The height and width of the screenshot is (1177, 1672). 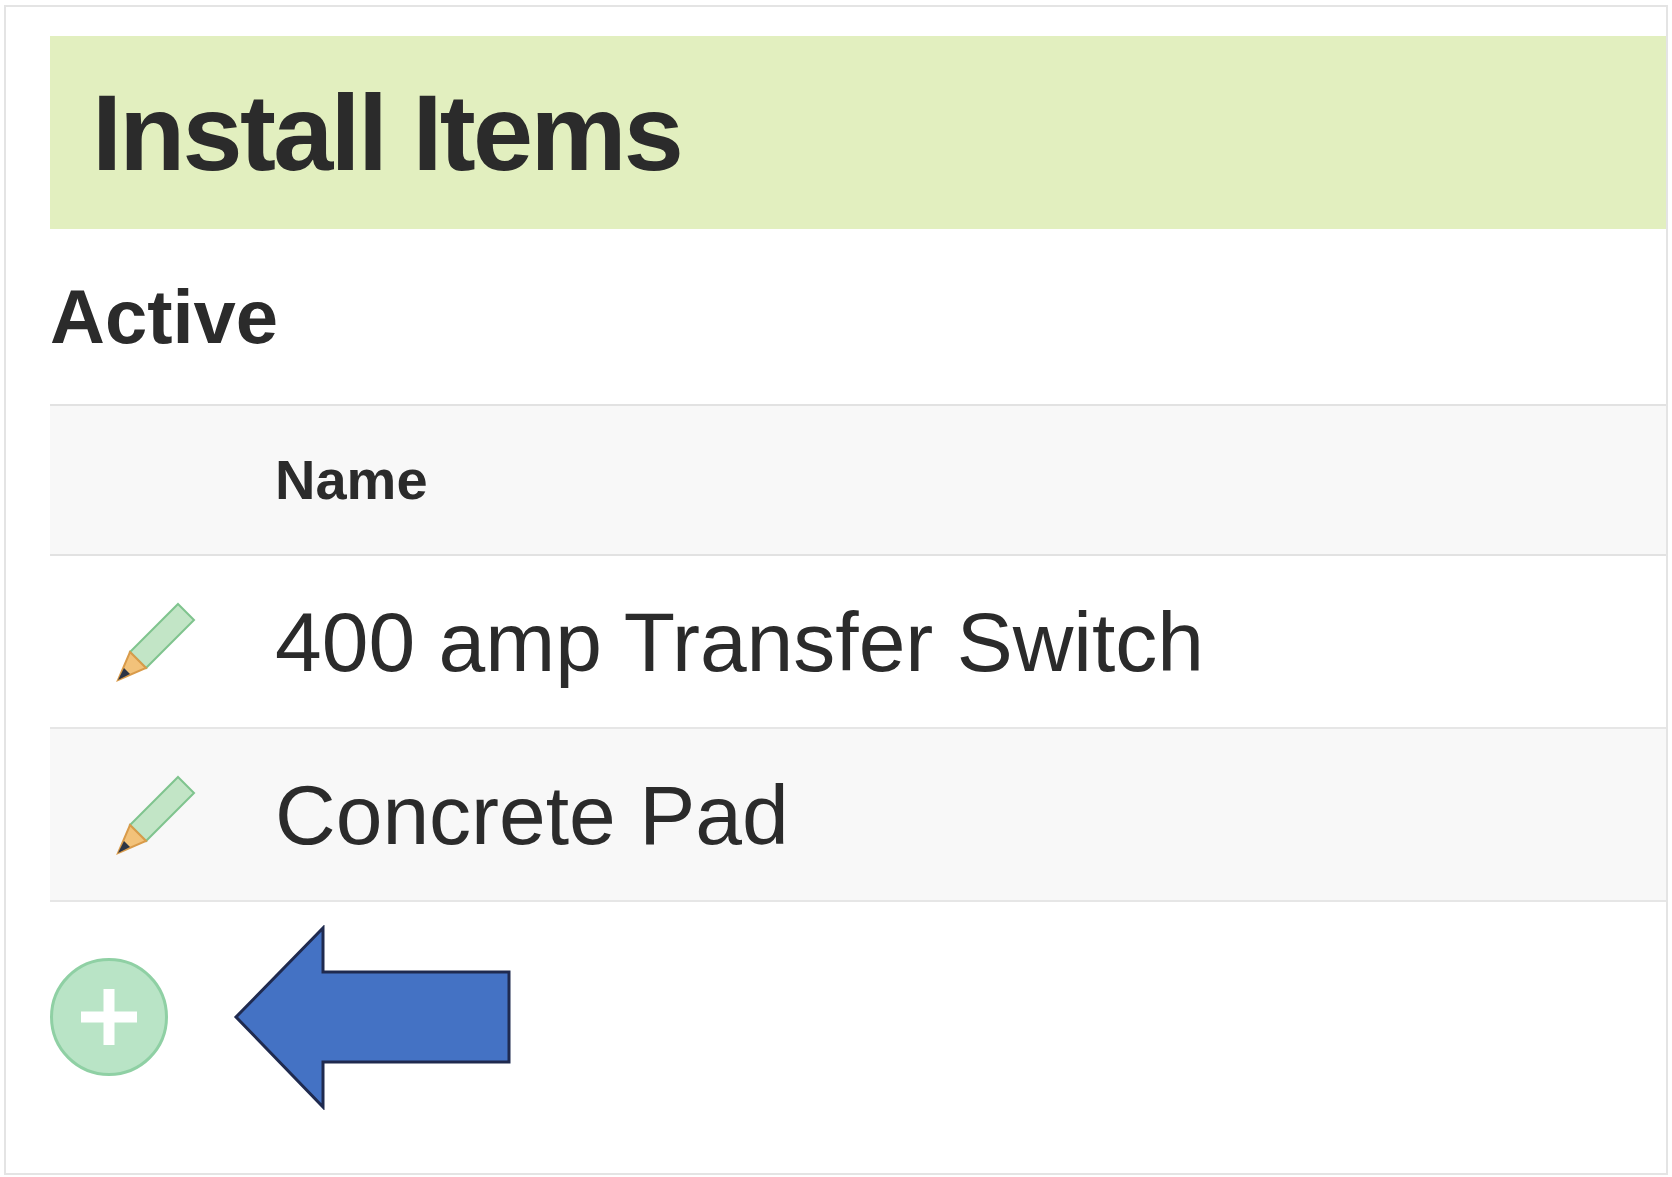 What do you see at coordinates (351, 480) in the screenshot?
I see `column-header: Name` at bounding box center [351, 480].